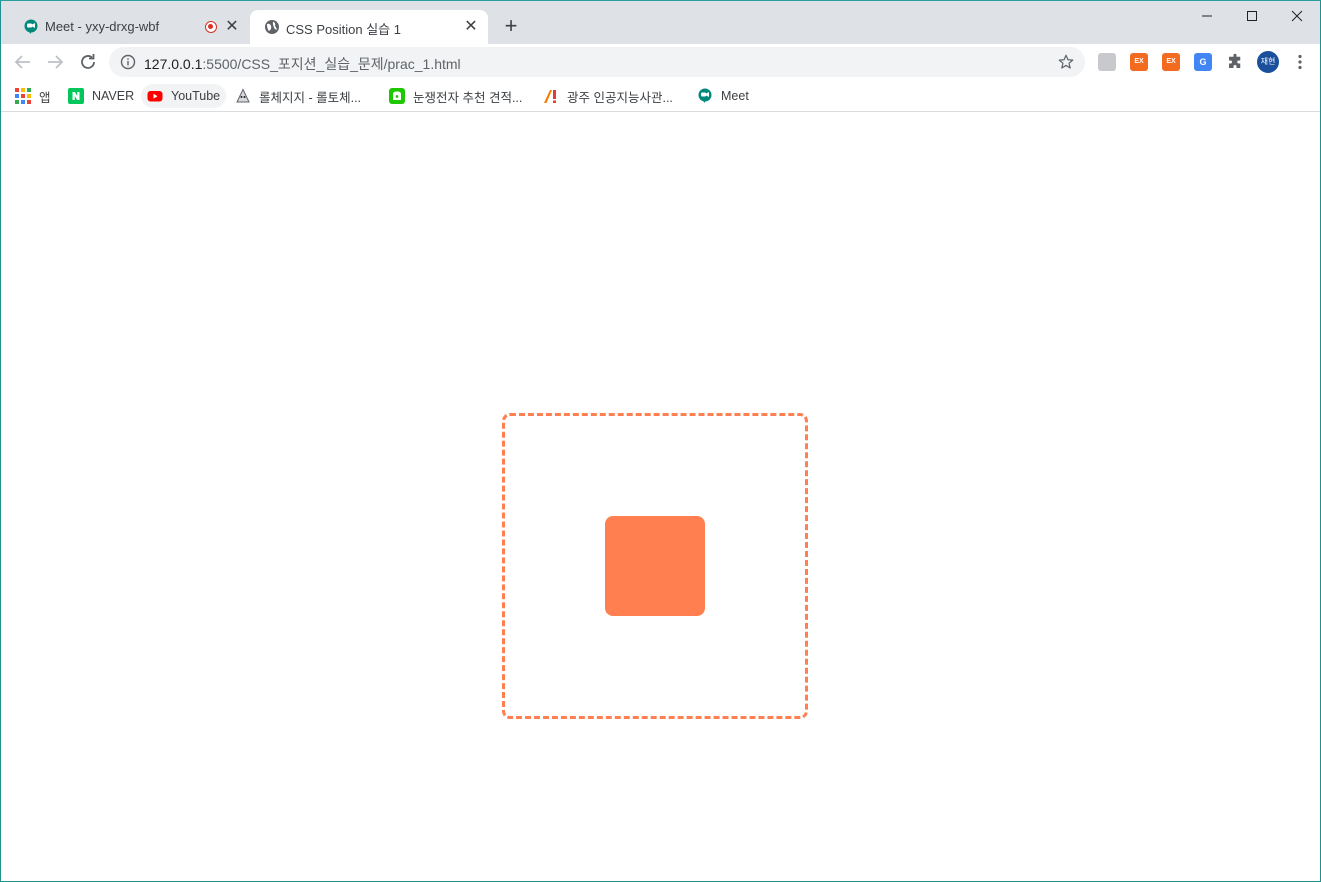 The image size is (1321, 882). I want to click on bookmark-label: NAVER, so click(113, 96).